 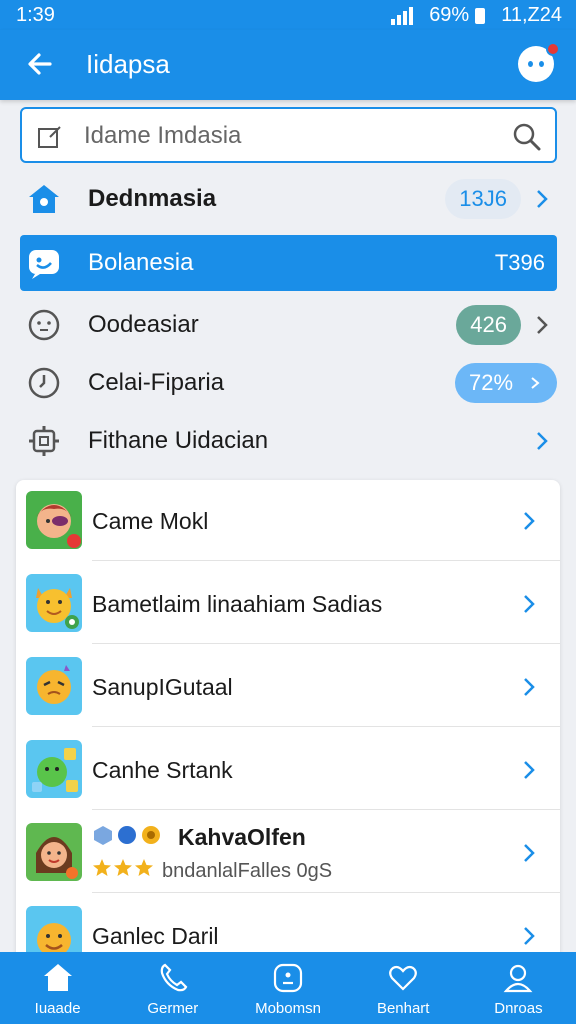 What do you see at coordinates (288, 1008) in the screenshot?
I see `nav-label: Mobomsn` at bounding box center [288, 1008].